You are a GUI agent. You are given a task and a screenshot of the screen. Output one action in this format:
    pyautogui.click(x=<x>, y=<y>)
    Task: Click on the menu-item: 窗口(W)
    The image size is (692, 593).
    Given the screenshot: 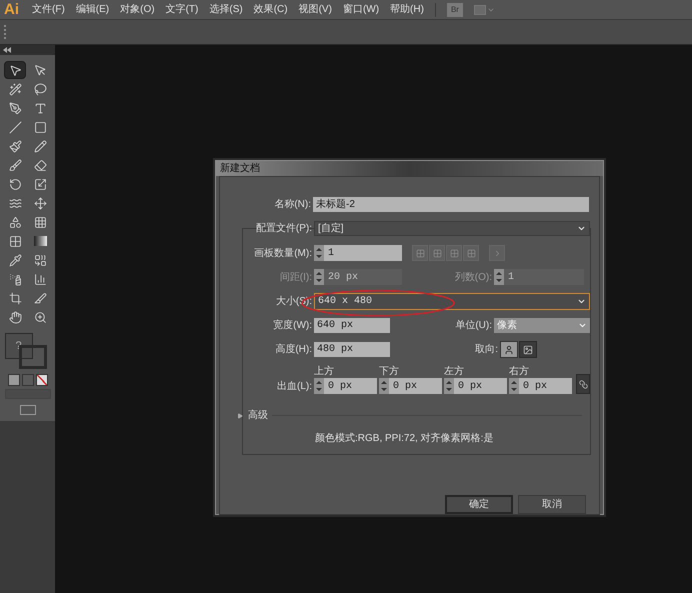 What is the action you would take?
    pyautogui.click(x=361, y=9)
    